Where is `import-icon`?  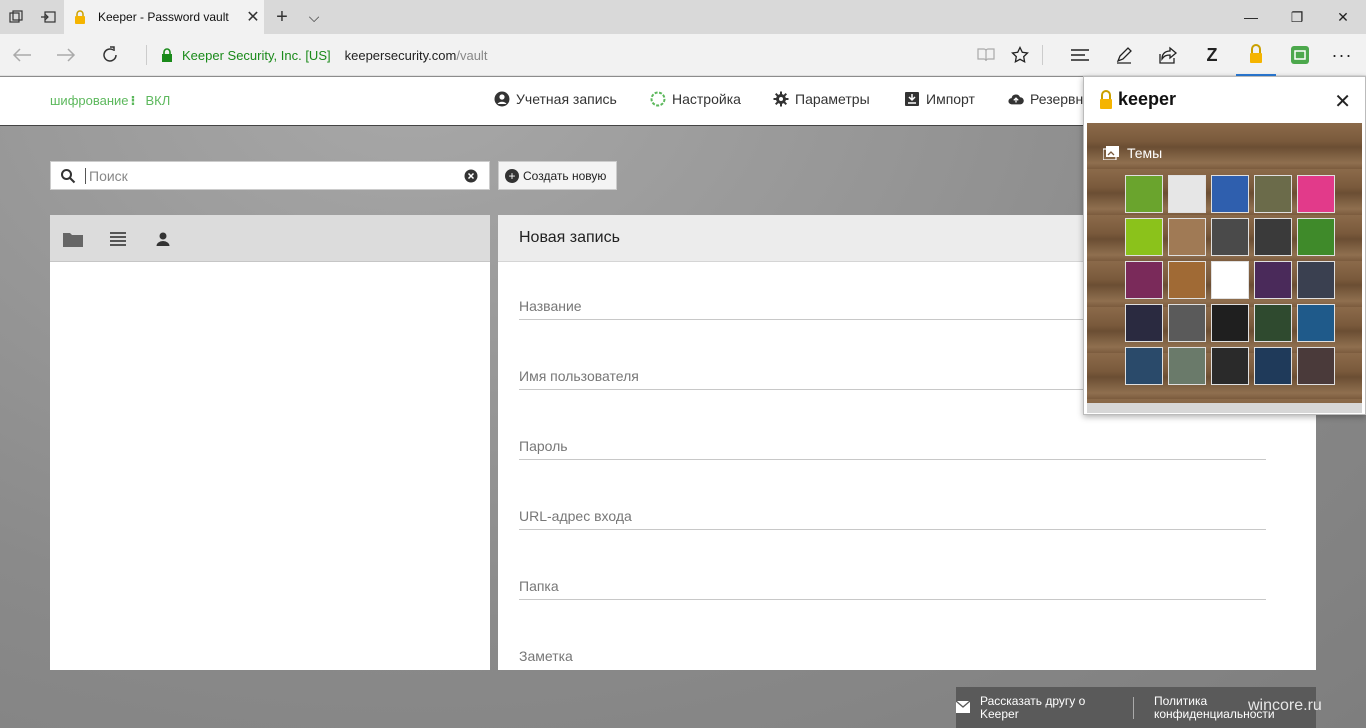 import-icon is located at coordinates (912, 99).